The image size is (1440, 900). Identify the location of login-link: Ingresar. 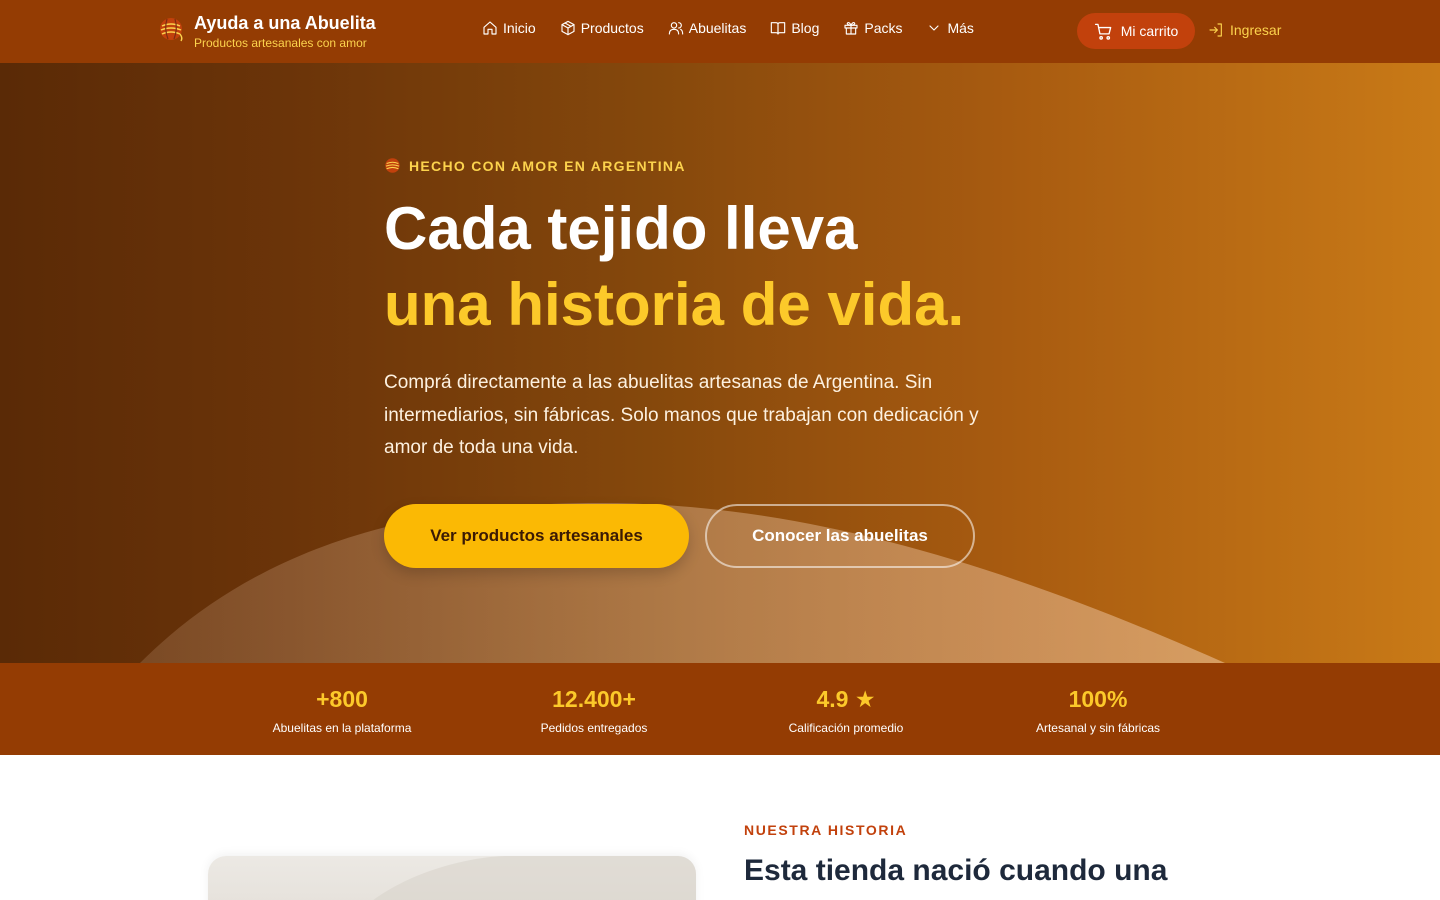
(1244, 30).